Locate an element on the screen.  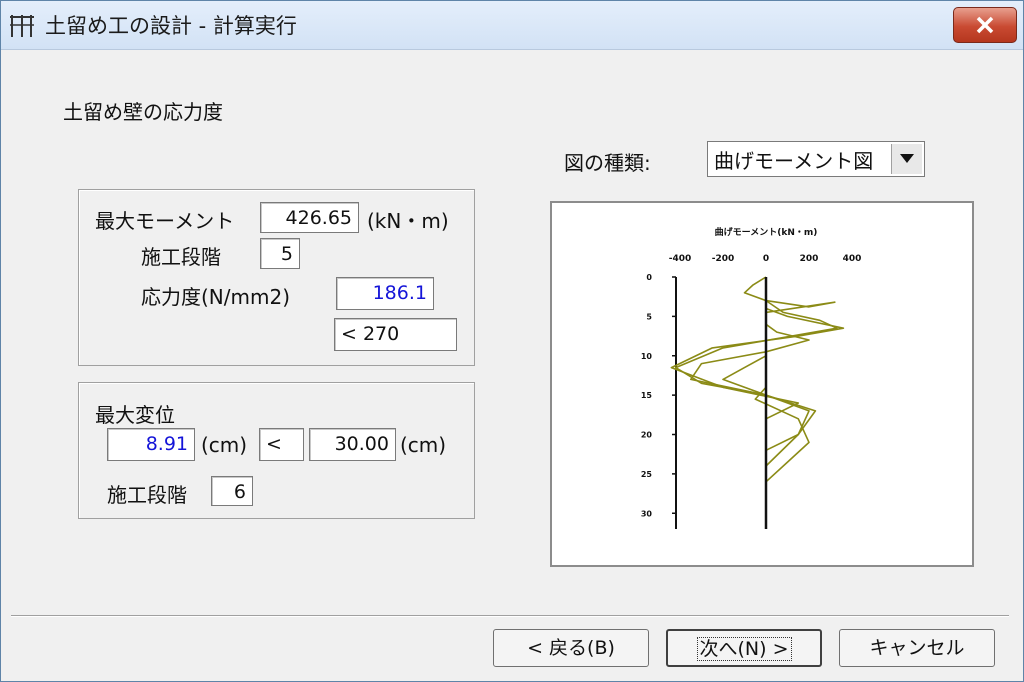
figure-type-label: 図の種類: is located at coordinates (607, 163).